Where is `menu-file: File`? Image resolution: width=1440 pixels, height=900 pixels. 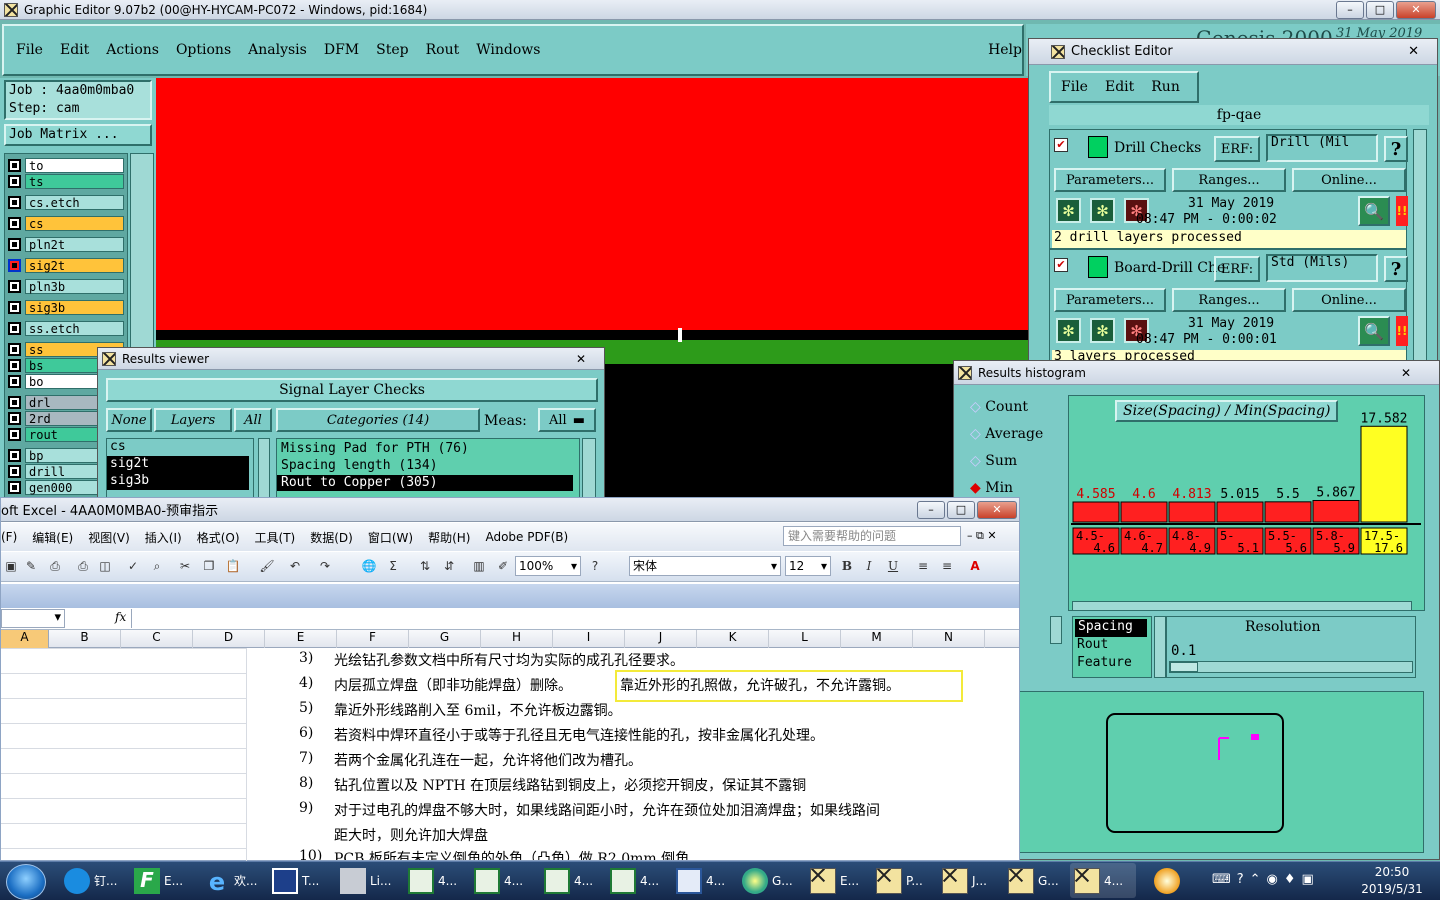
menu-file: File is located at coordinates (29, 50).